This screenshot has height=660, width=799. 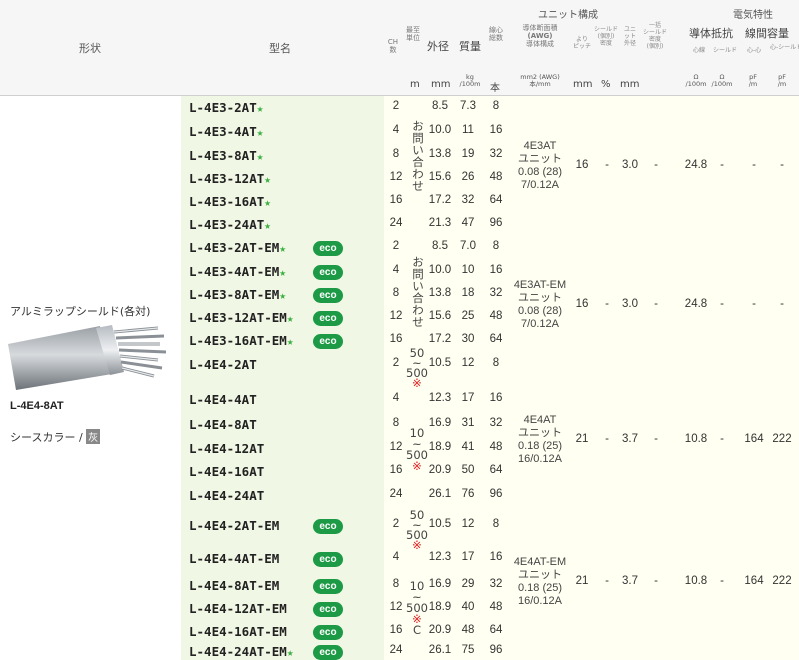 What do you see at coordinates (440, 222) in the screenshot?
I see `outer-diameter: 21.3` at bounding box center [440, 222].